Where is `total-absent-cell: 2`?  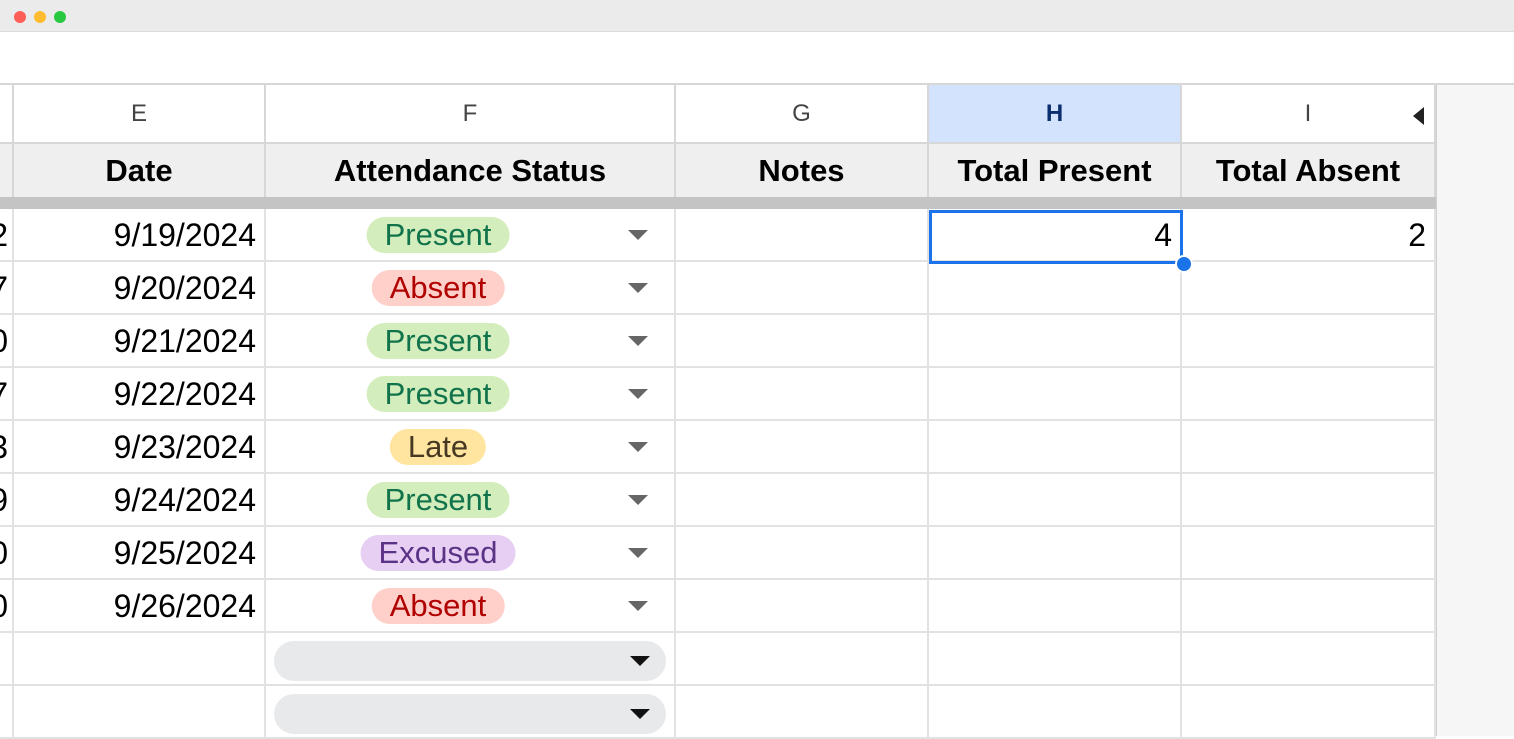 total-absent-cell: 2 is located at coordinates (1309, 235).